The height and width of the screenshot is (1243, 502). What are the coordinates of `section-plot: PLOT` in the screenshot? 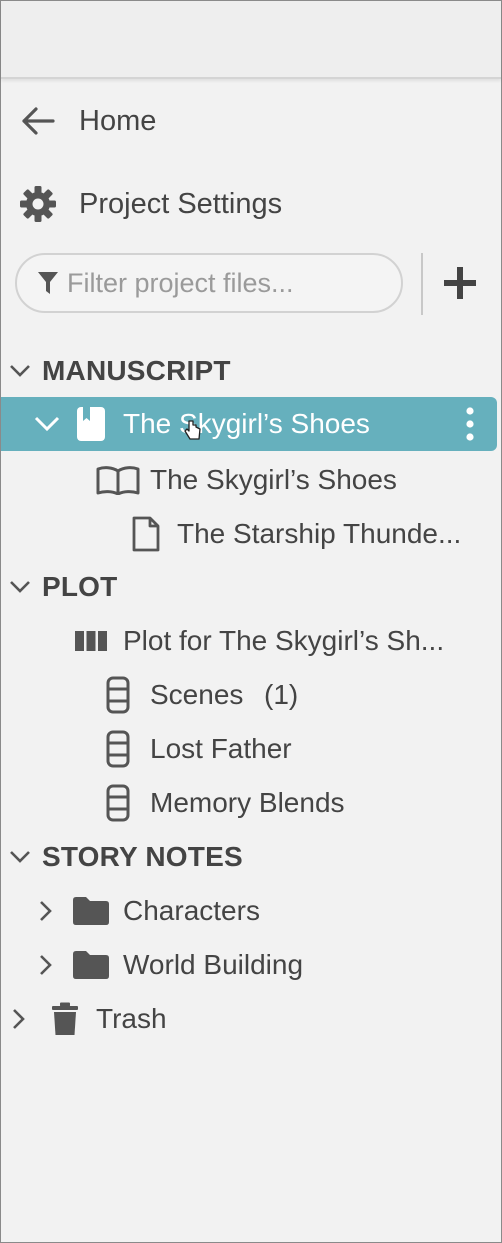 It's located at (251, 587).